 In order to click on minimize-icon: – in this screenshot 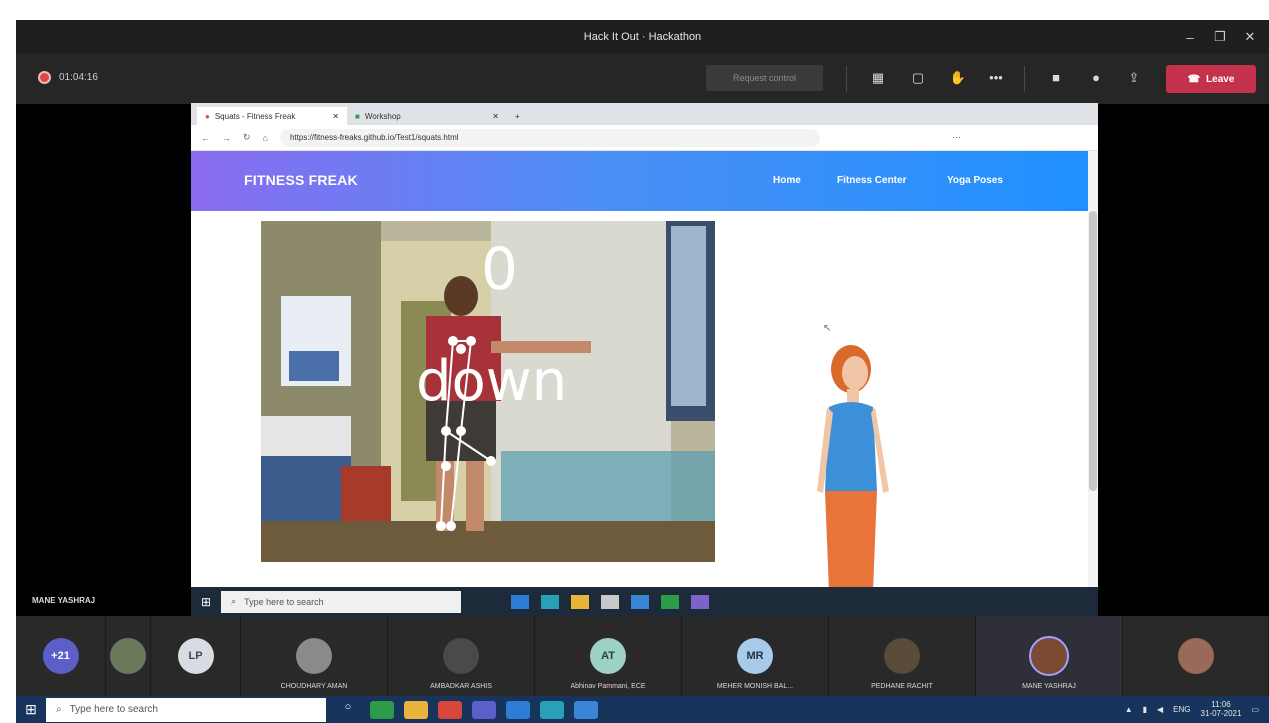, I will do `click(1190, 37)`.